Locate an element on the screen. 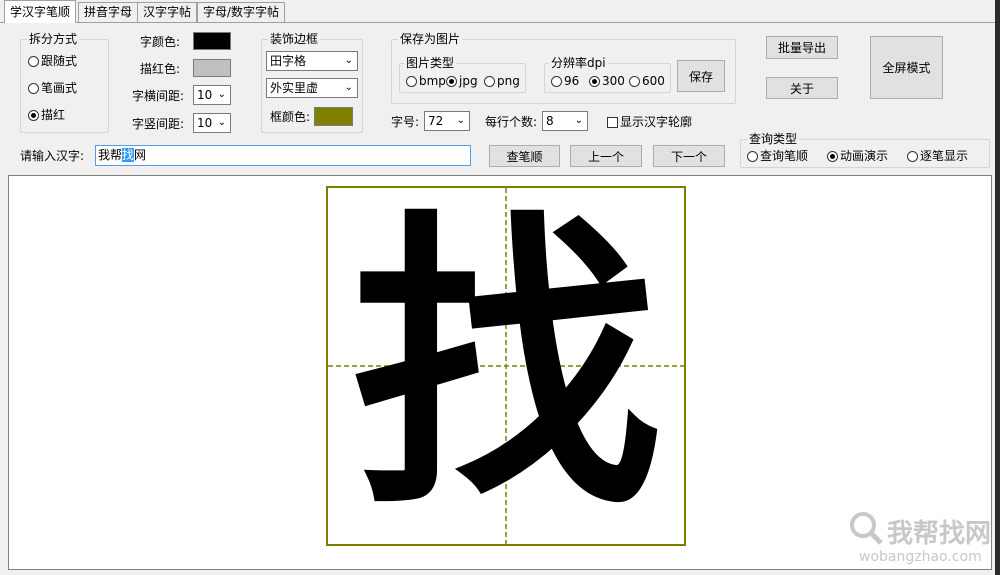 This screenshot has width=1000, height=575. query-type-group: 查询类型 查询笔顺 动画演示 逐笔显示 is located at coordinates (865, 150).